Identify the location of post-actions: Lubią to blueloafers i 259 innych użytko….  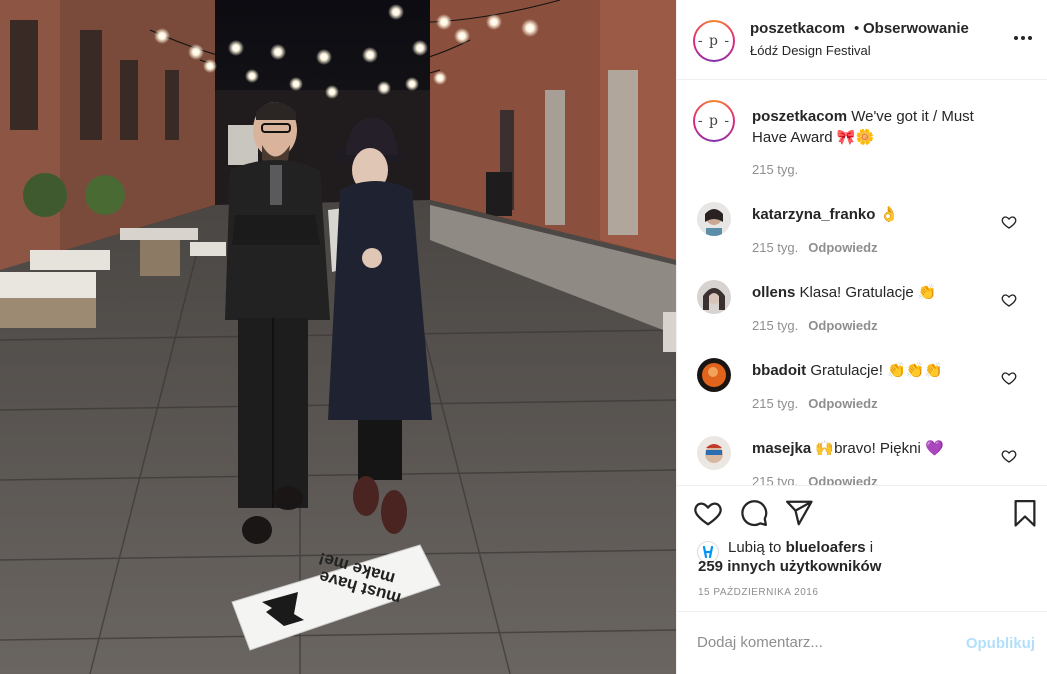
(862, 547).